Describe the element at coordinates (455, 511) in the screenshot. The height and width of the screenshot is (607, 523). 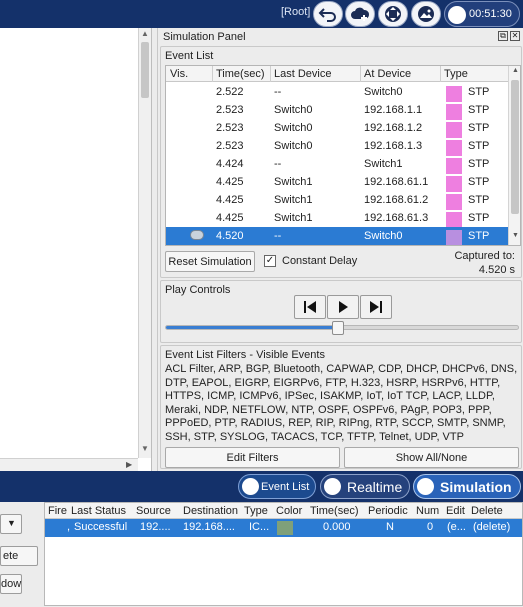
I see `col-edit: Edit` at that location.